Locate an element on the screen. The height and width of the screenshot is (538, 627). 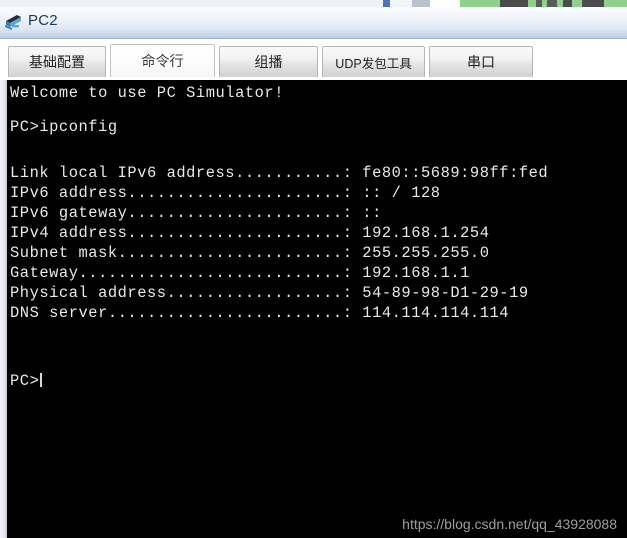
tab-bar: 基础配置 命令行 组播 UDP发包工具 串口 is located at coordinates (313, 60).